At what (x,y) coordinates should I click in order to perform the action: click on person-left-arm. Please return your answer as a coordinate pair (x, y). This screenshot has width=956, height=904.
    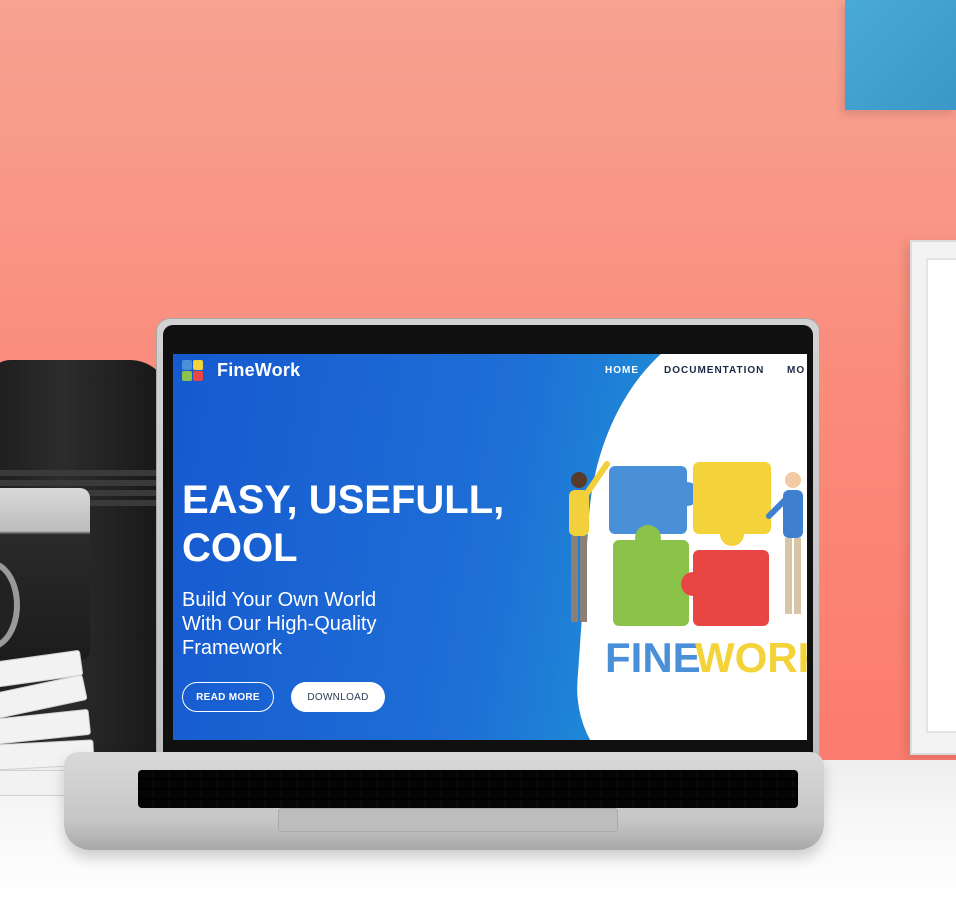
    Looking at the image, I should click on (596, 480).